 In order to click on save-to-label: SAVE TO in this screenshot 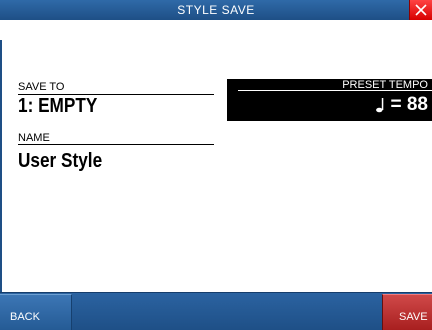, I will do `click(116, 87)`.